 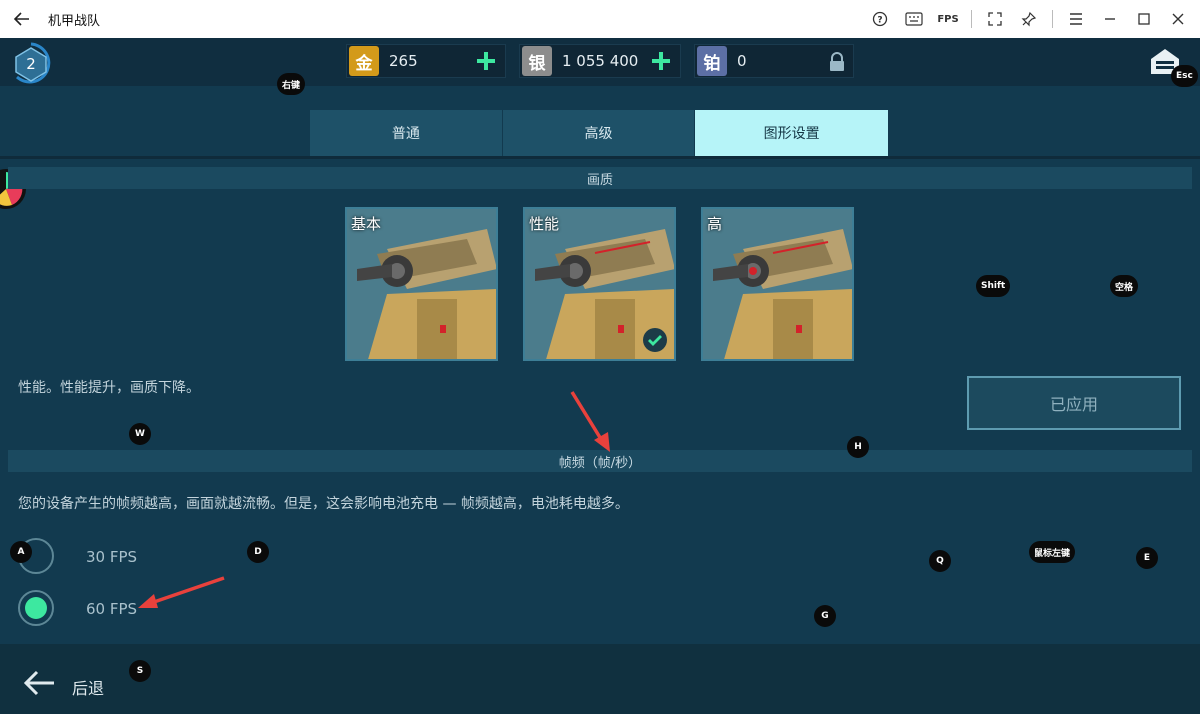 I want to click on keyhint-q: Q, so click(x=940, y=561).